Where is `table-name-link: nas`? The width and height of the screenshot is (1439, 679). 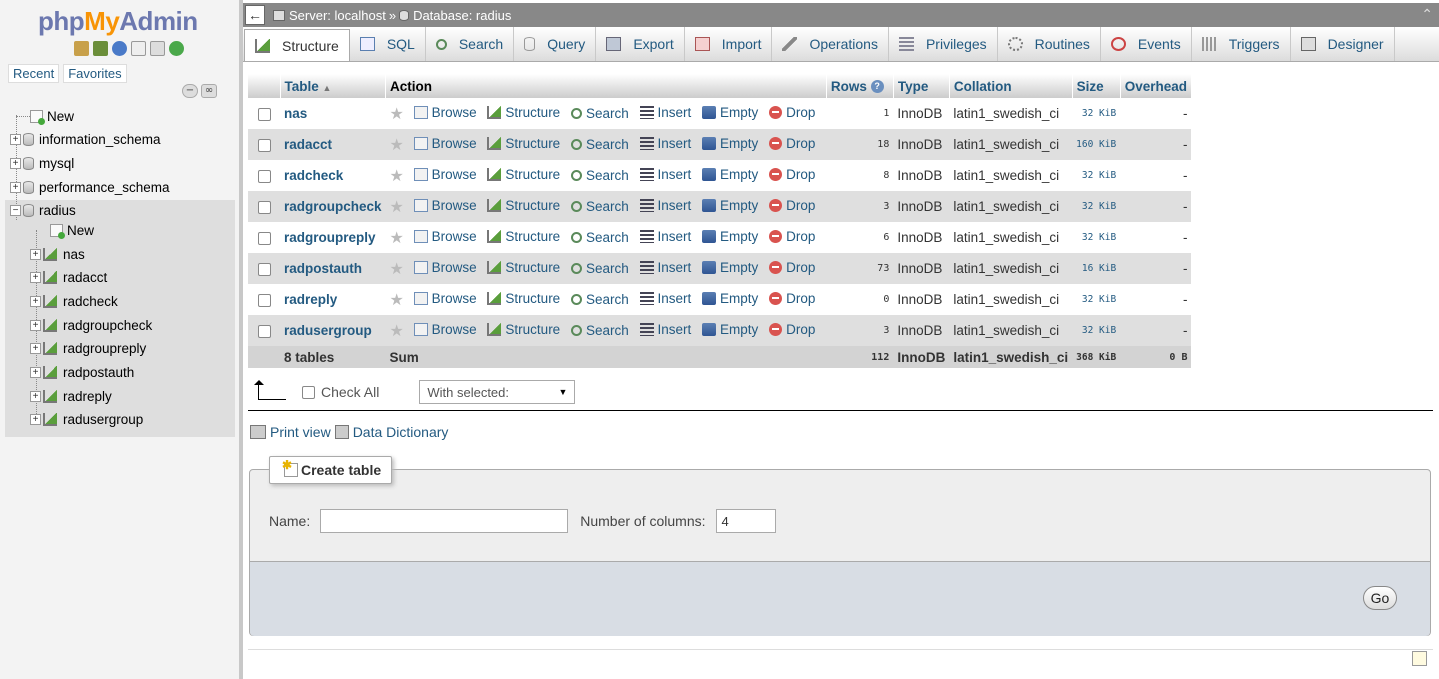
table-name-link: nas is located at coordinates (295, 113).